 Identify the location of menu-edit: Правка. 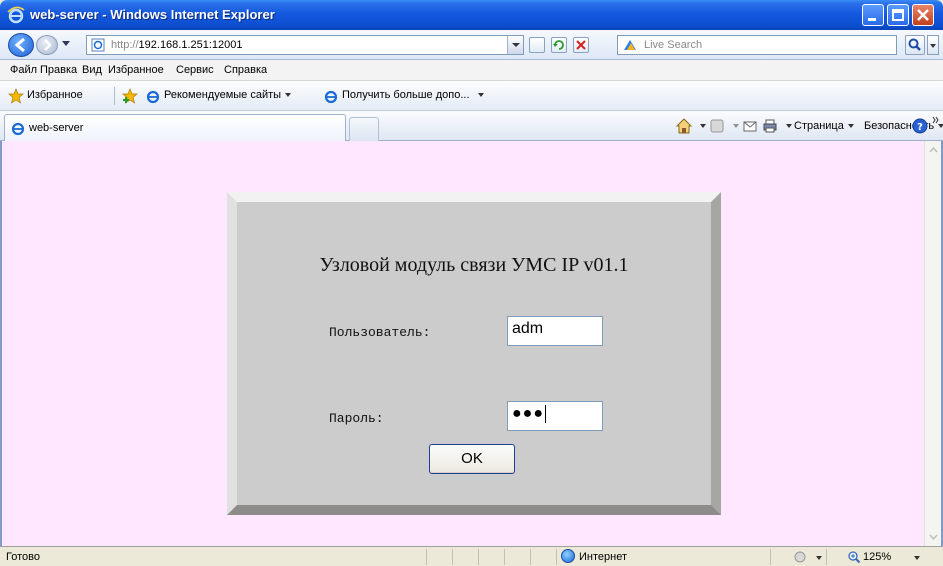
(58, 70).